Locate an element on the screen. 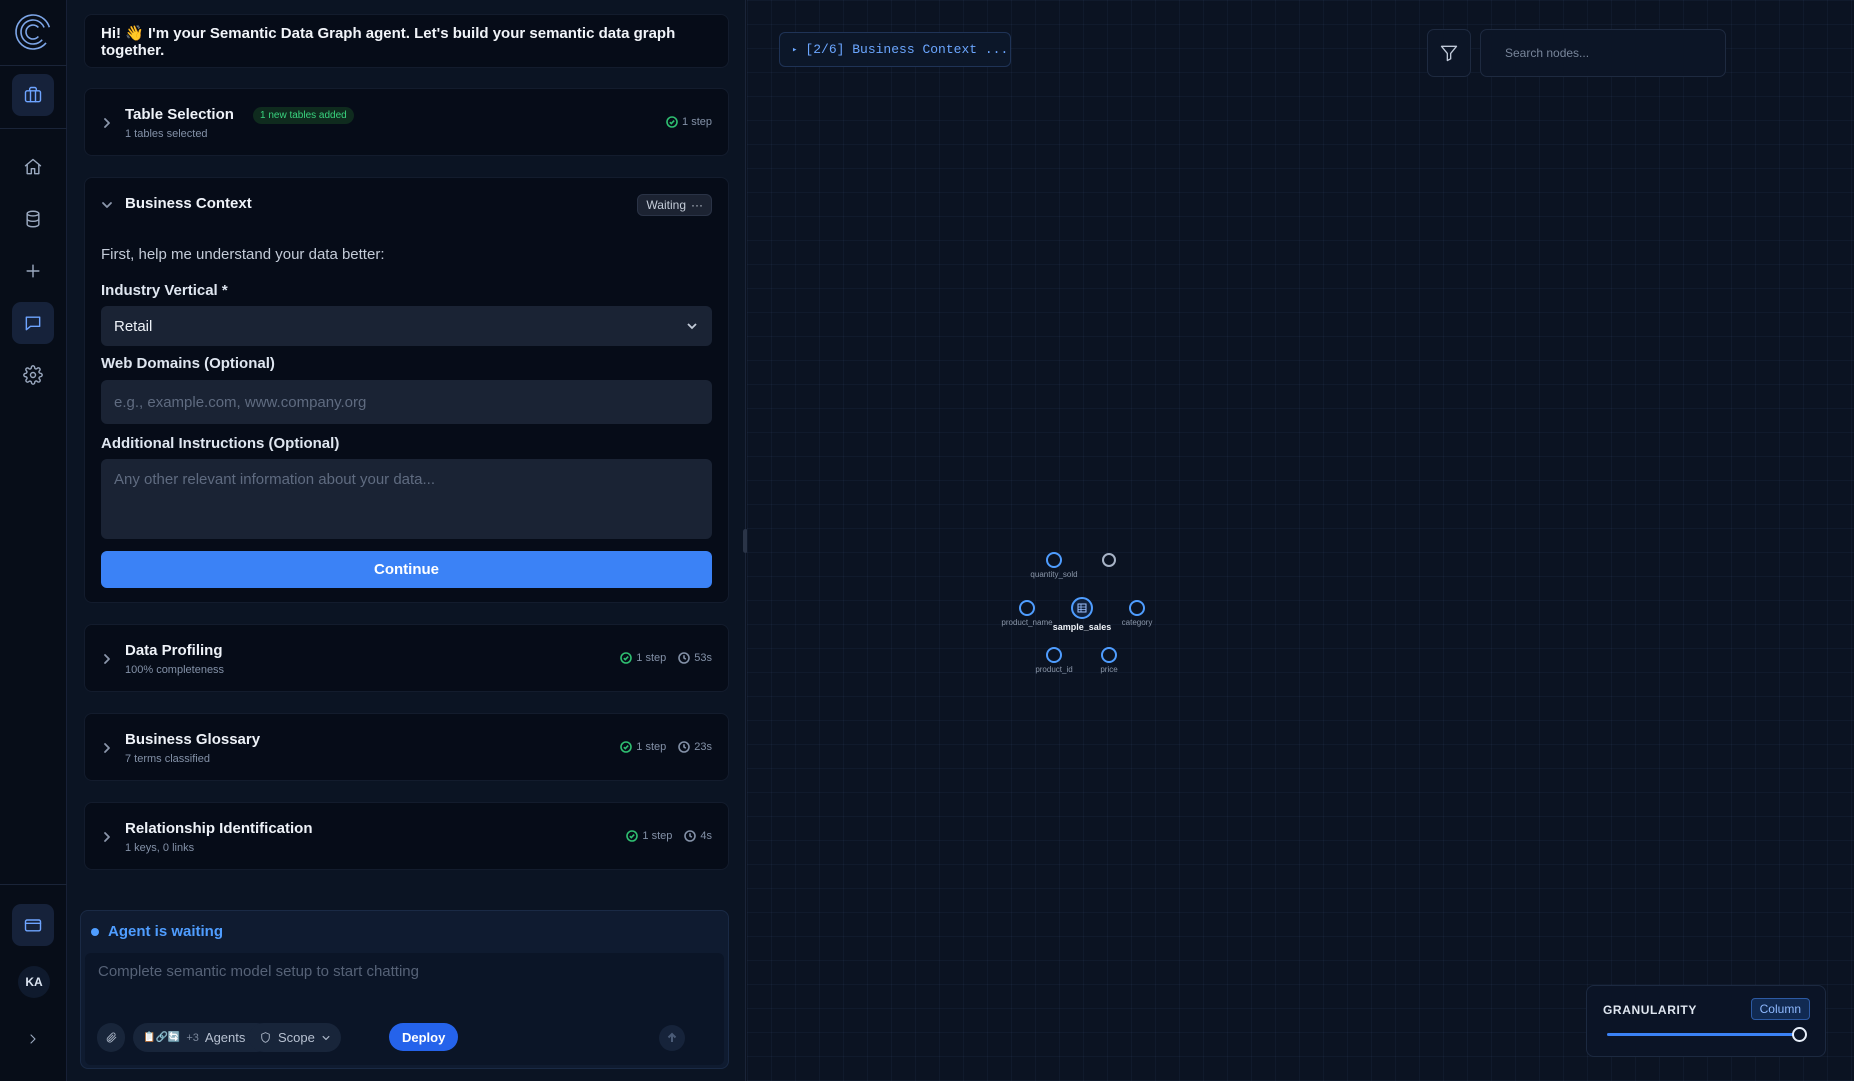 Image resolution: width=1854 pixels, height=1081 pixels. new-tables-badge: 1 new tables added is located at coordinates (303, 115).